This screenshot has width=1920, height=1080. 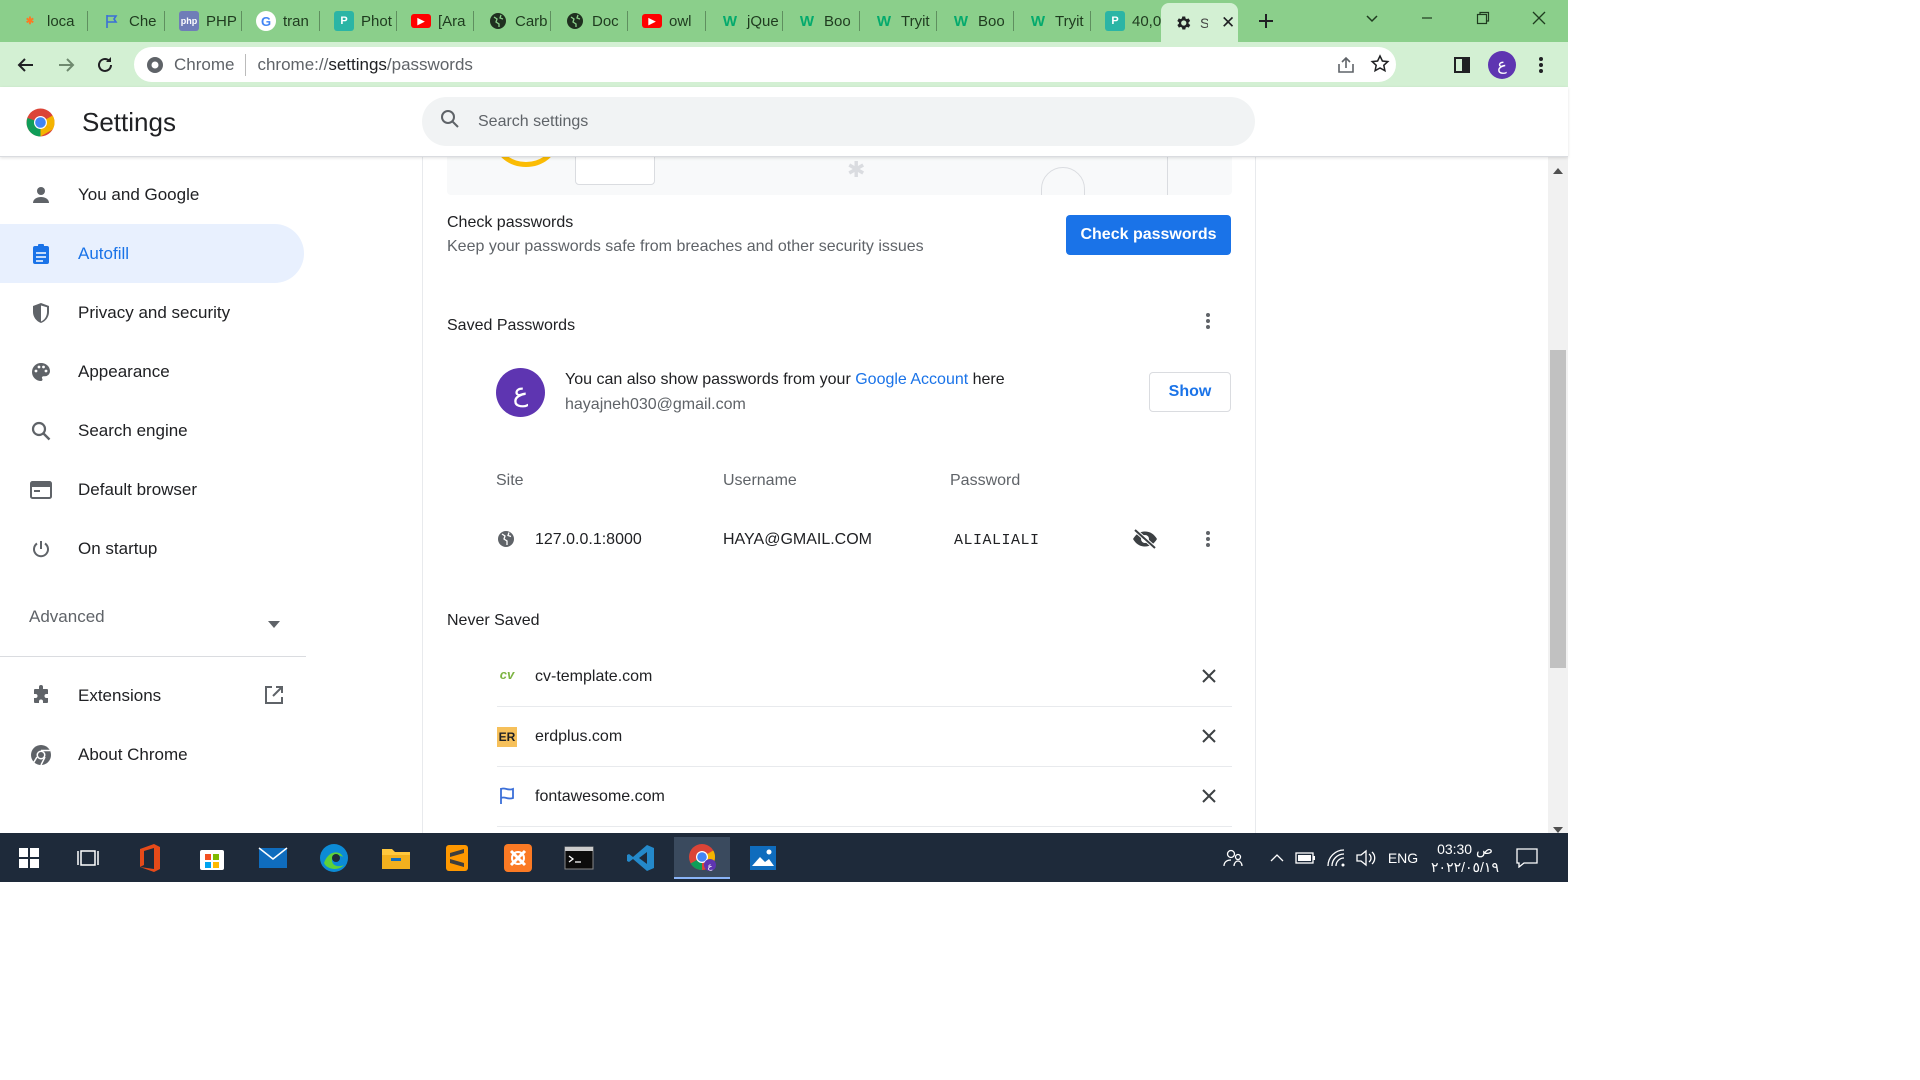 What do you see at coordinates (506, 541) in the screenshot?
I see `site-globe-icon` at bounding box center [506, 541].